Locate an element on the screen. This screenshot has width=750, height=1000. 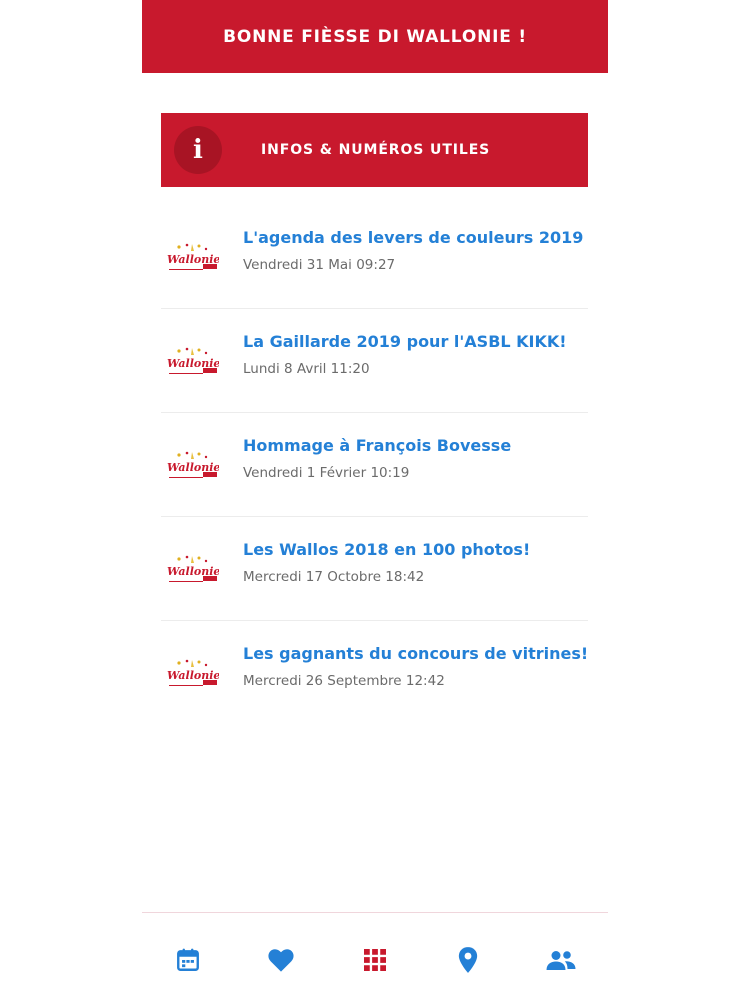
info-icon-glyph: i is located at coordinates (198, 150).